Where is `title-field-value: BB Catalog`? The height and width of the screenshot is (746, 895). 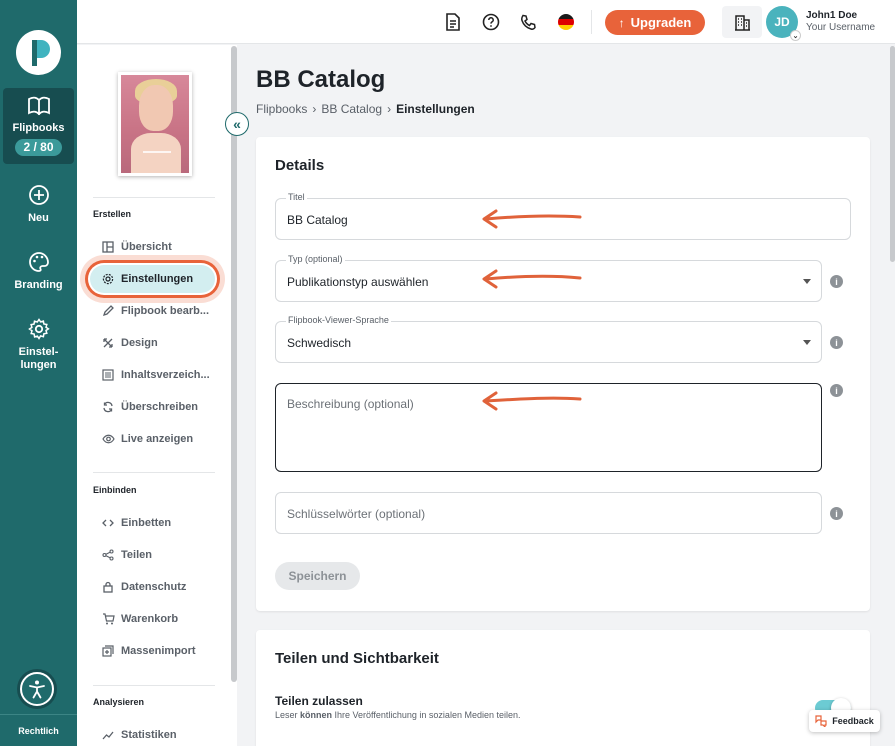
title-field-value: BB Catalog is located at coordinates (317, 220).